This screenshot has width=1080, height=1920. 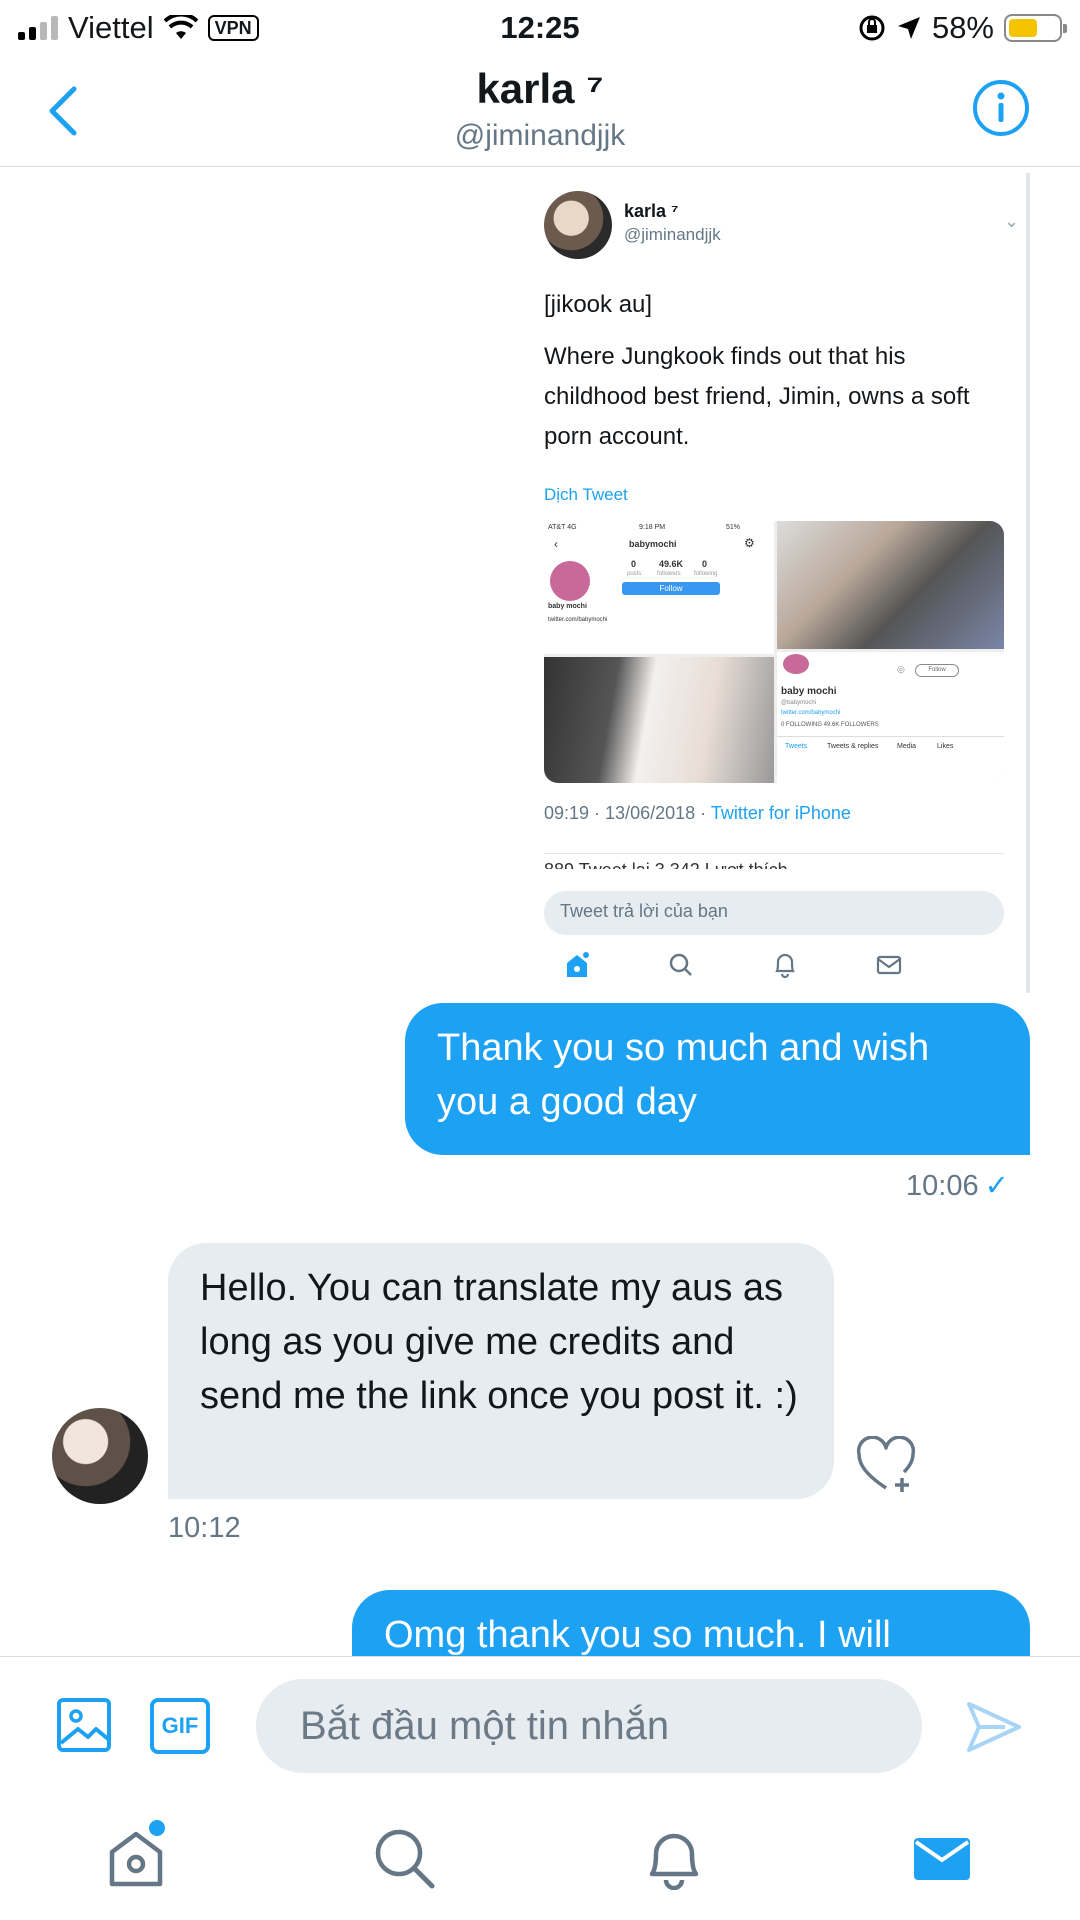 What do you see at coordinates (578, 964) in the screenshot?
I see `home-icon` at bounding box center [578, 964].